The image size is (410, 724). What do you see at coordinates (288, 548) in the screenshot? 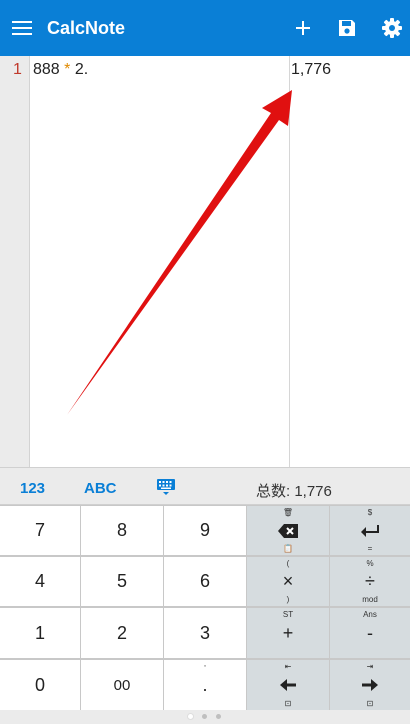
I see `paste-icon: 📋` at bounding box center [288, 548].